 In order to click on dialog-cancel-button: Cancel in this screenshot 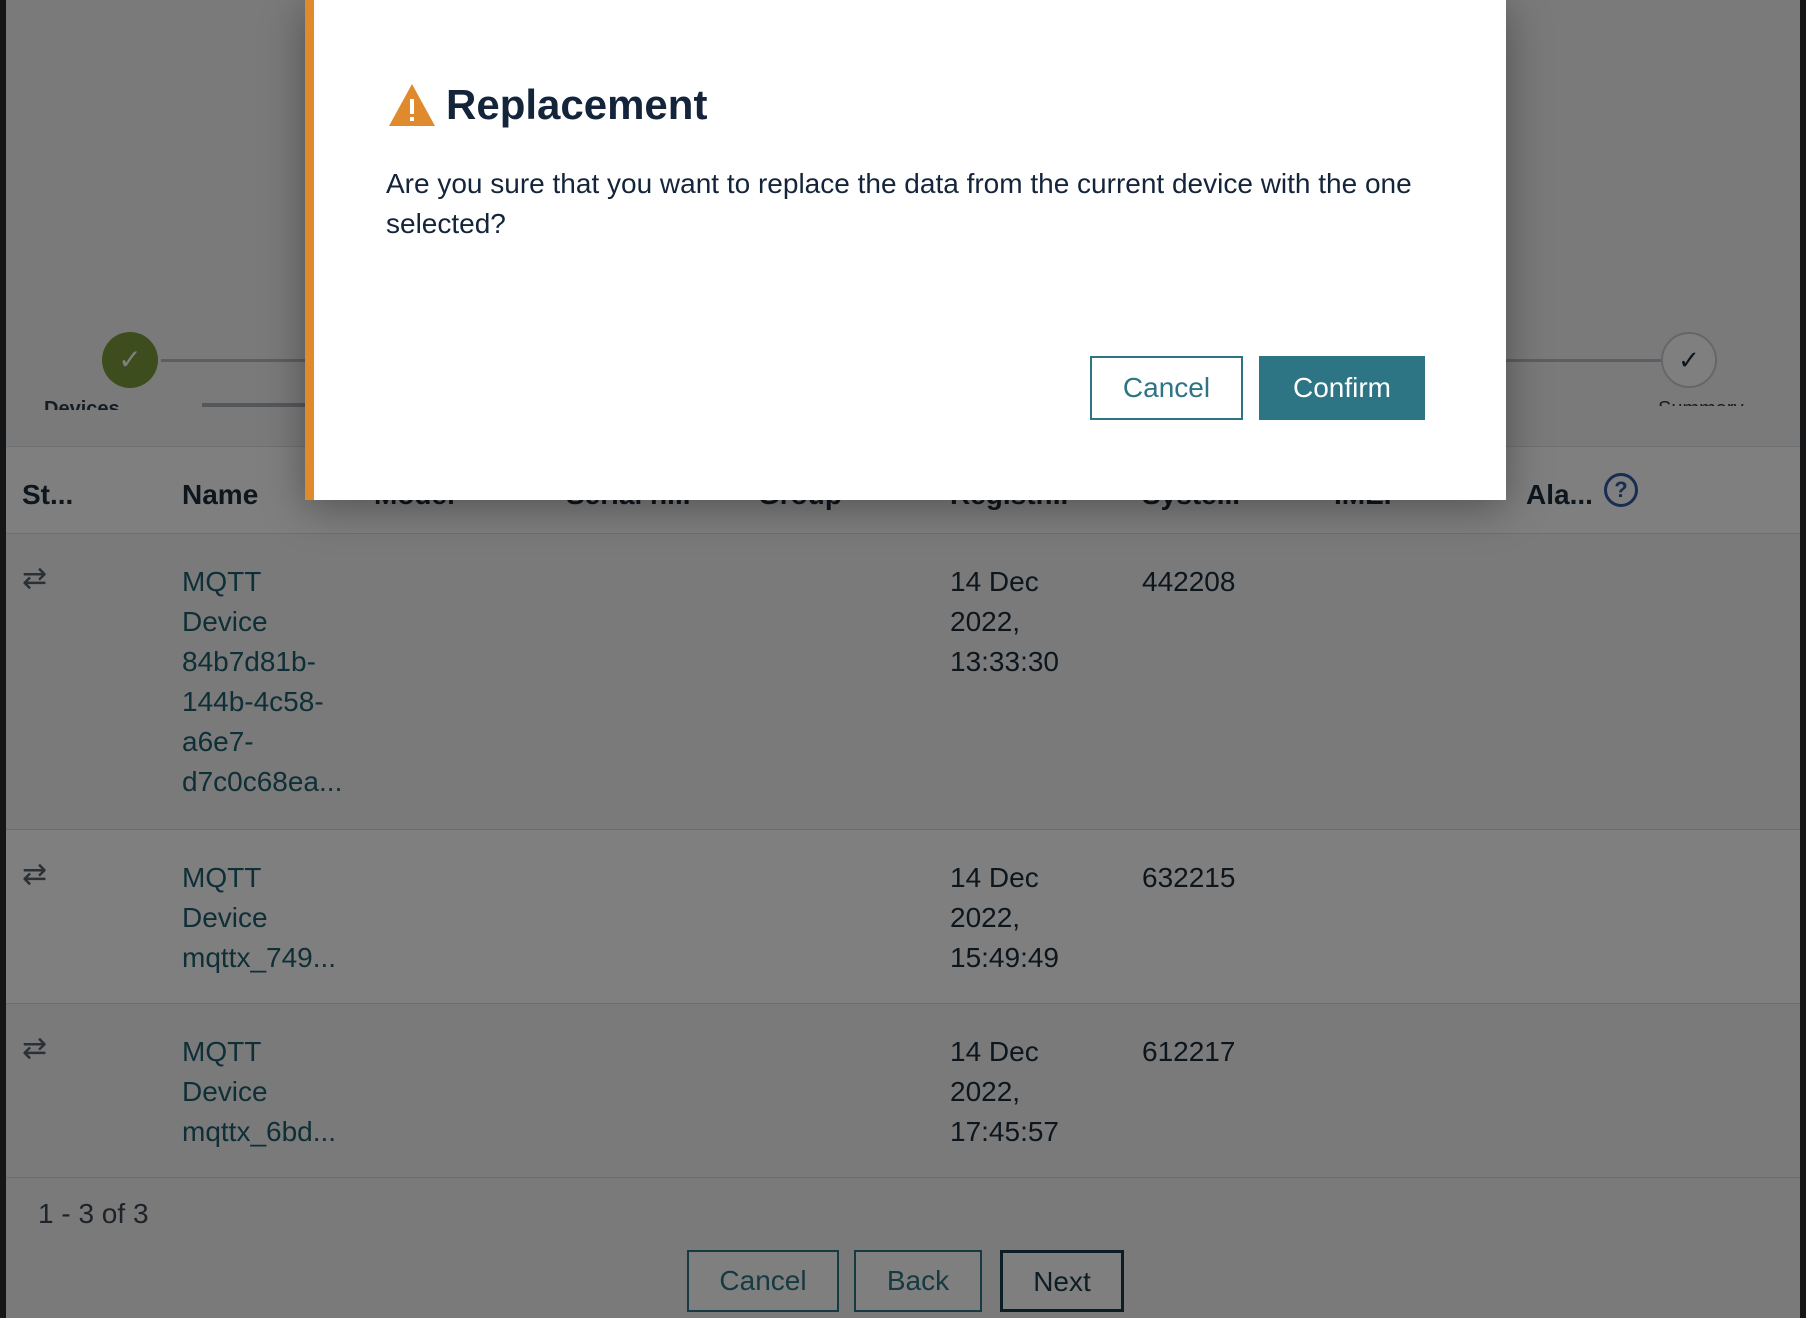, I will do `click(1166, 388)`.